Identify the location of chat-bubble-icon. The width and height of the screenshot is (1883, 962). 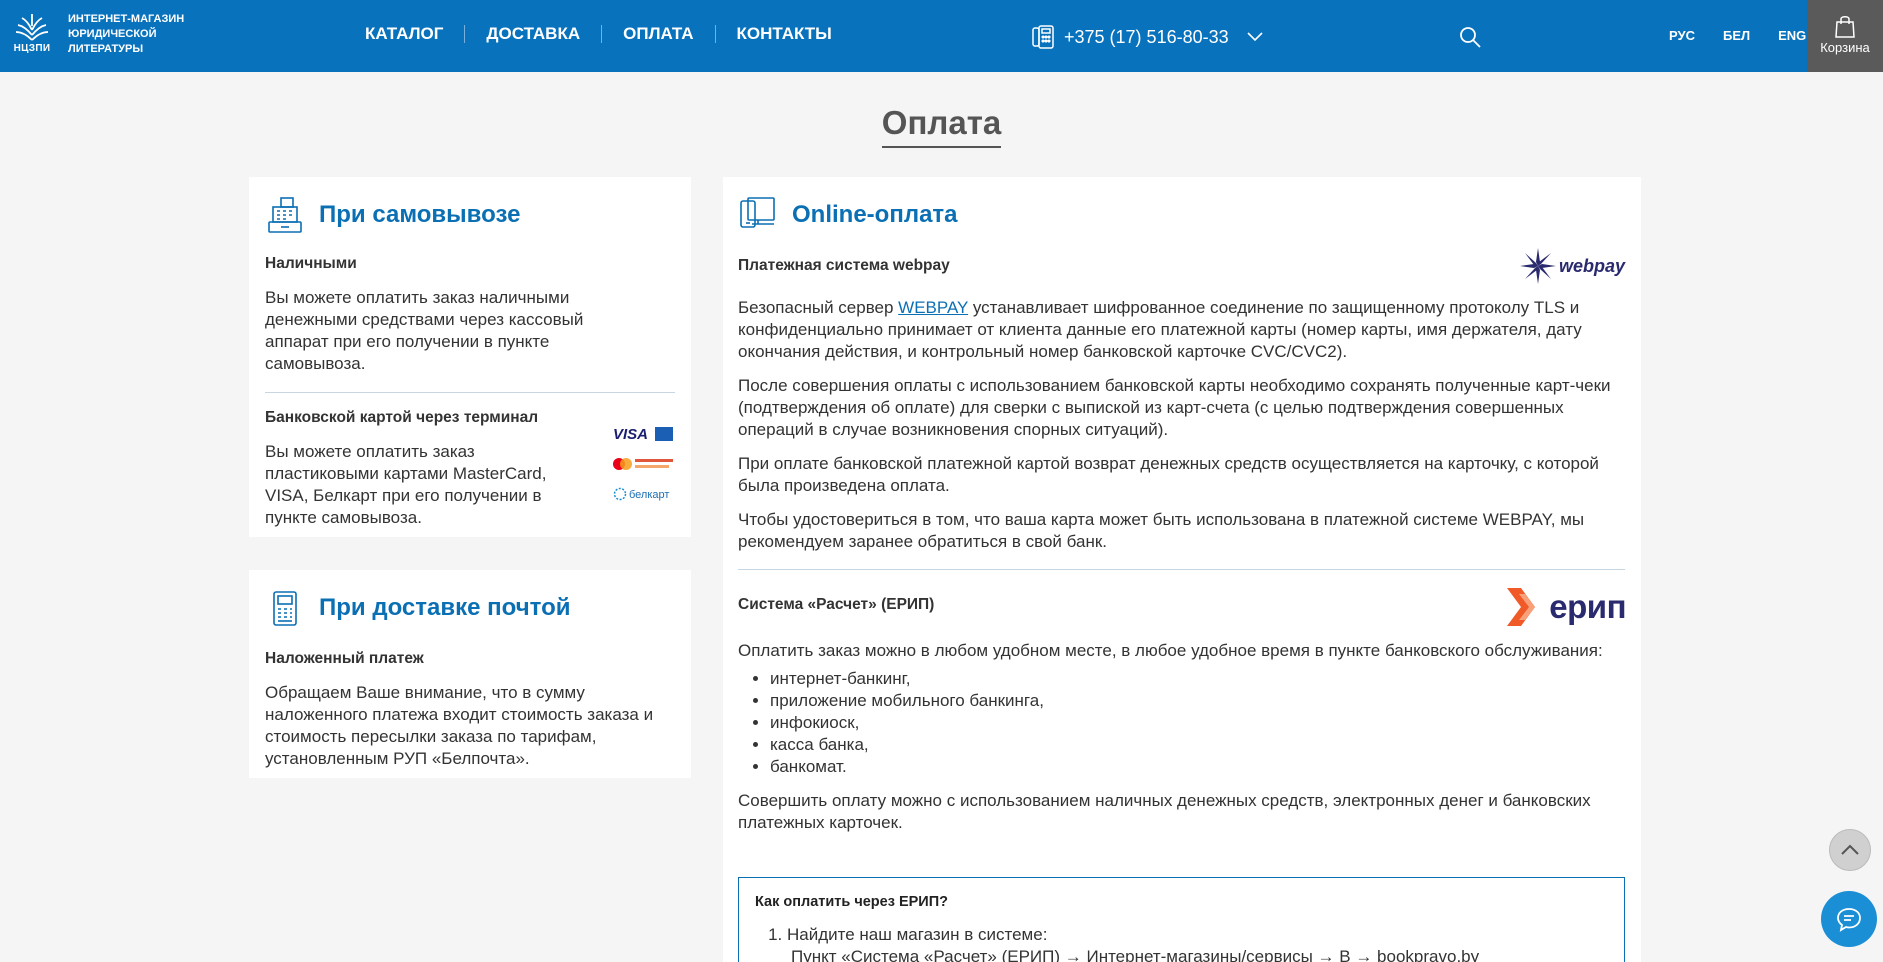
(1849, 920).